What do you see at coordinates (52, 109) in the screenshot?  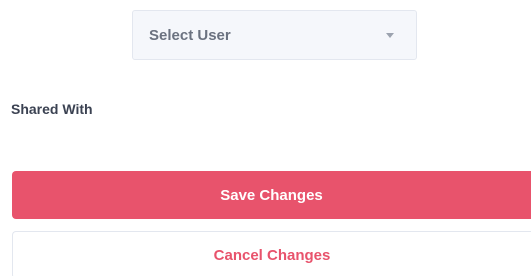 I see `shared-with-heading: Shared With` at bounding box center [52, 109].